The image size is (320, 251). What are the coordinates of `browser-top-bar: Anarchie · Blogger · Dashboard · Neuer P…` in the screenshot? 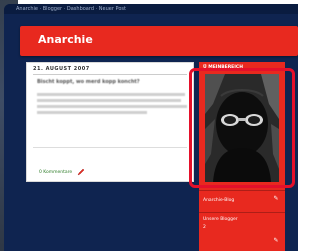 It's located at (151, 9).